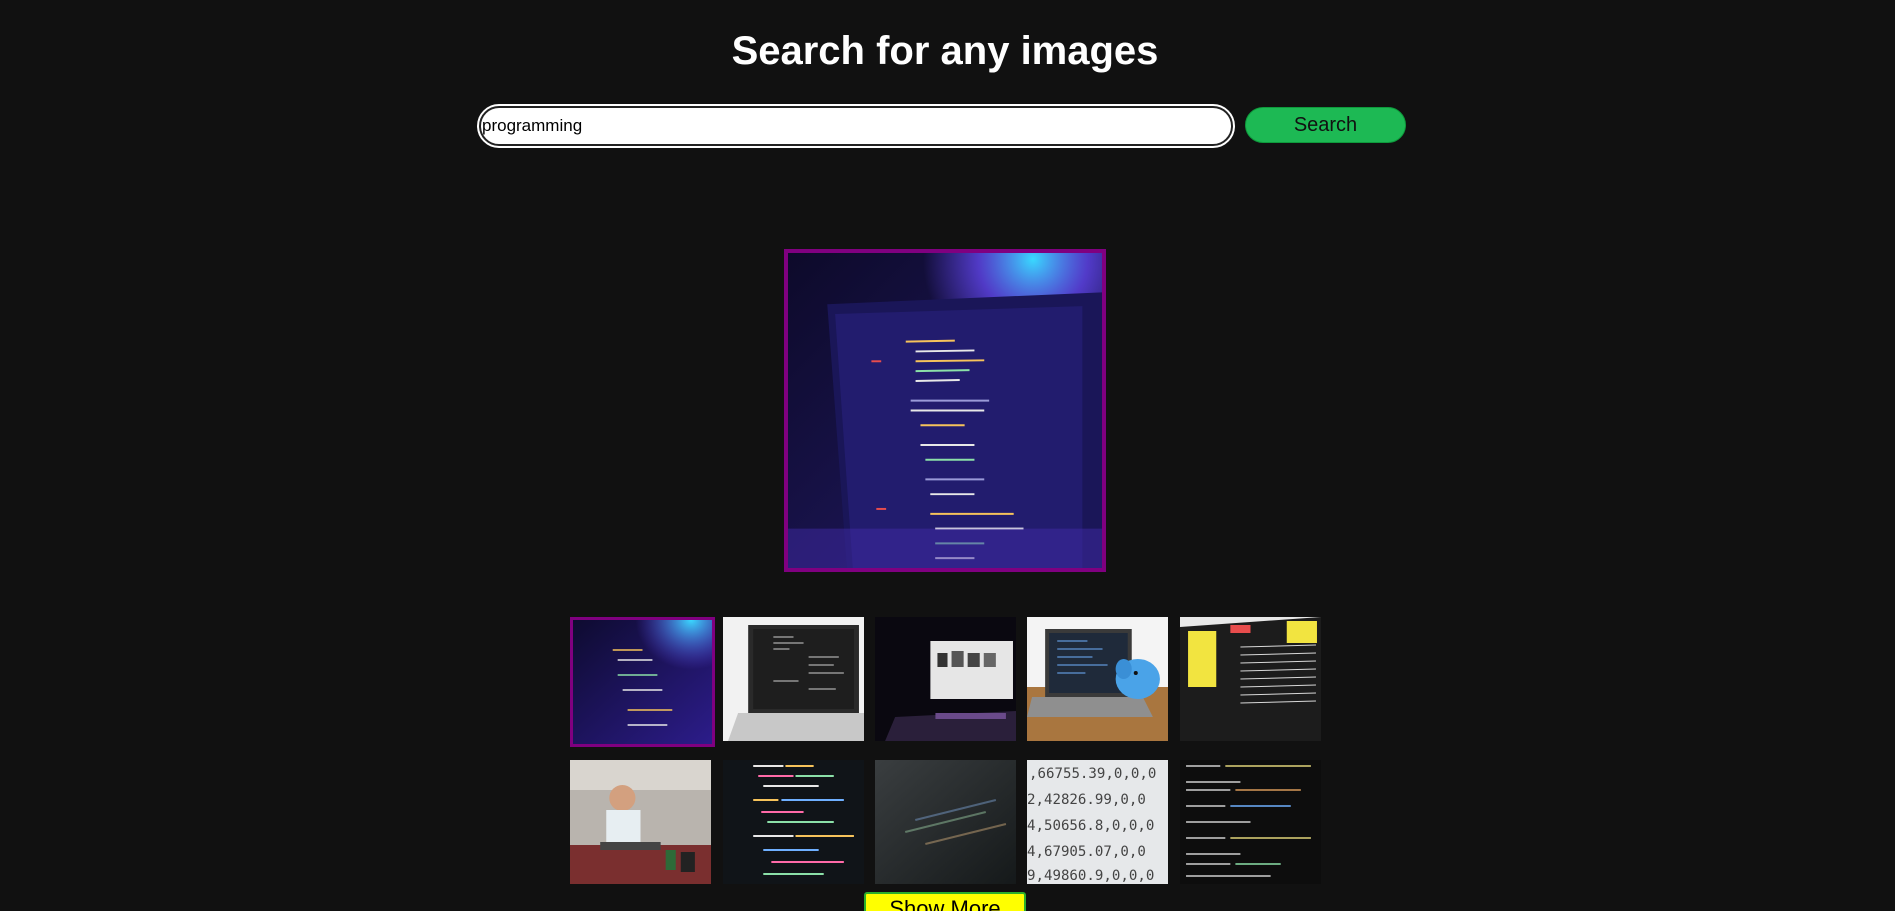 Image resolution: width=1895 pixels, height=911 pixels. What do you see at coordinates (945, 901) in the screenshot?
I see `show-more-button: Show More` at bounding box center [945, 901].